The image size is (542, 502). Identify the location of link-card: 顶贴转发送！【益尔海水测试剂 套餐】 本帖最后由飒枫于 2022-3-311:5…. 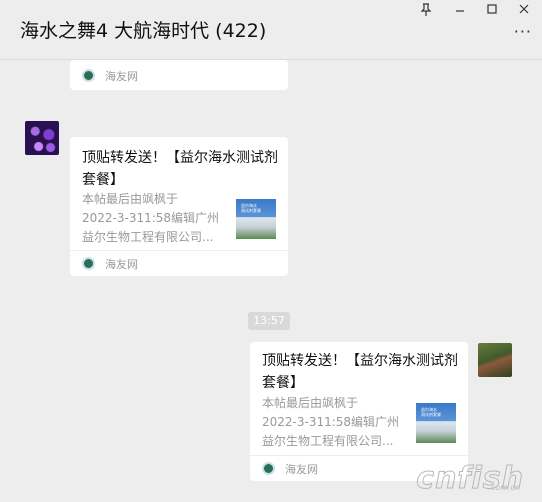
(179, 206).